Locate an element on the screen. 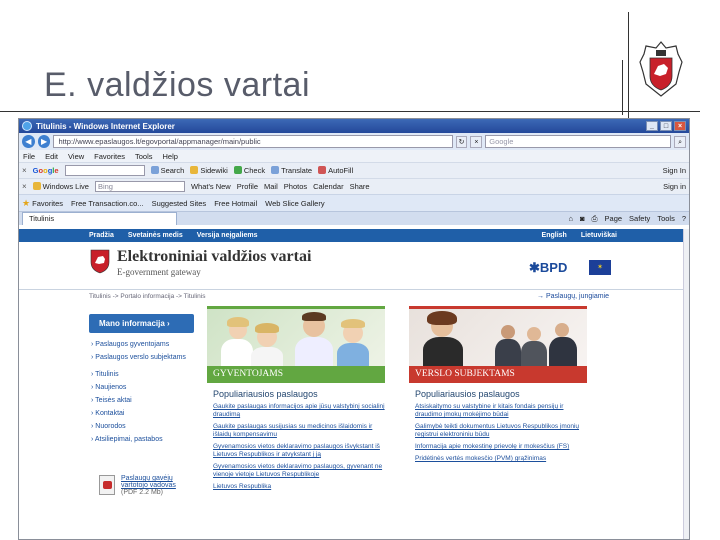  live-signin-link: Sign in is located at coordinates (674, 186).